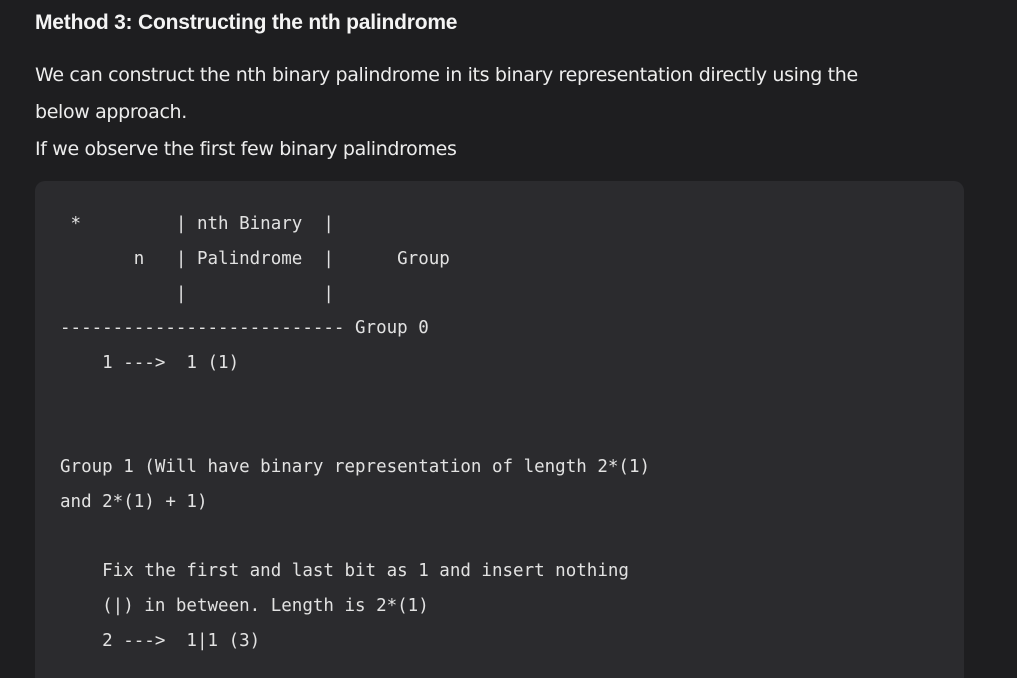  What do you see at coordinates (150, 363) in the screenshot?
I see `code-line: 1 ---> 1 (1)` at bounding box center [150, 363].